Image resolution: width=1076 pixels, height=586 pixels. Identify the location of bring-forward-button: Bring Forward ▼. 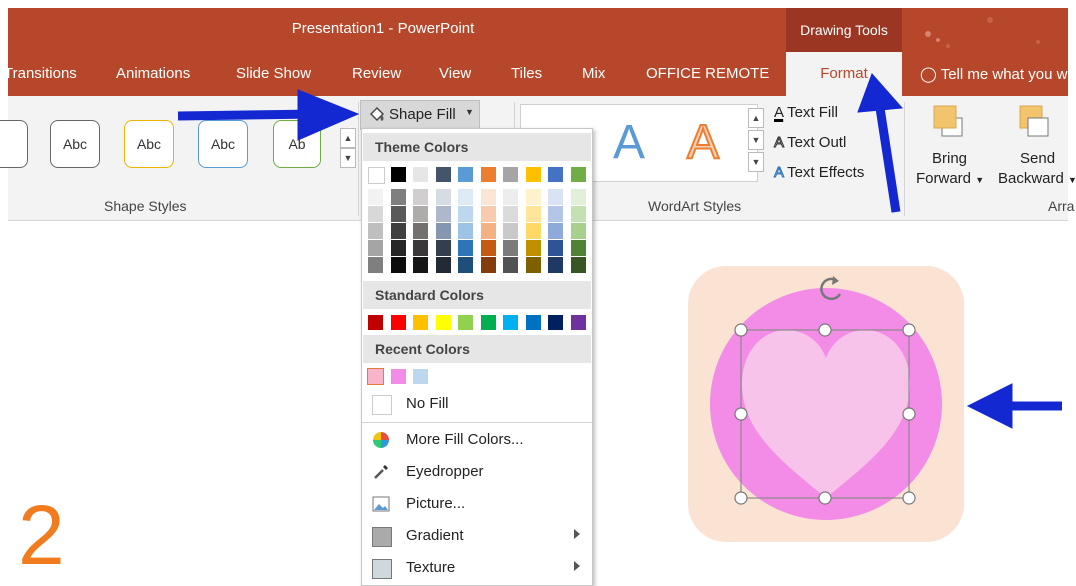
(952, 149).